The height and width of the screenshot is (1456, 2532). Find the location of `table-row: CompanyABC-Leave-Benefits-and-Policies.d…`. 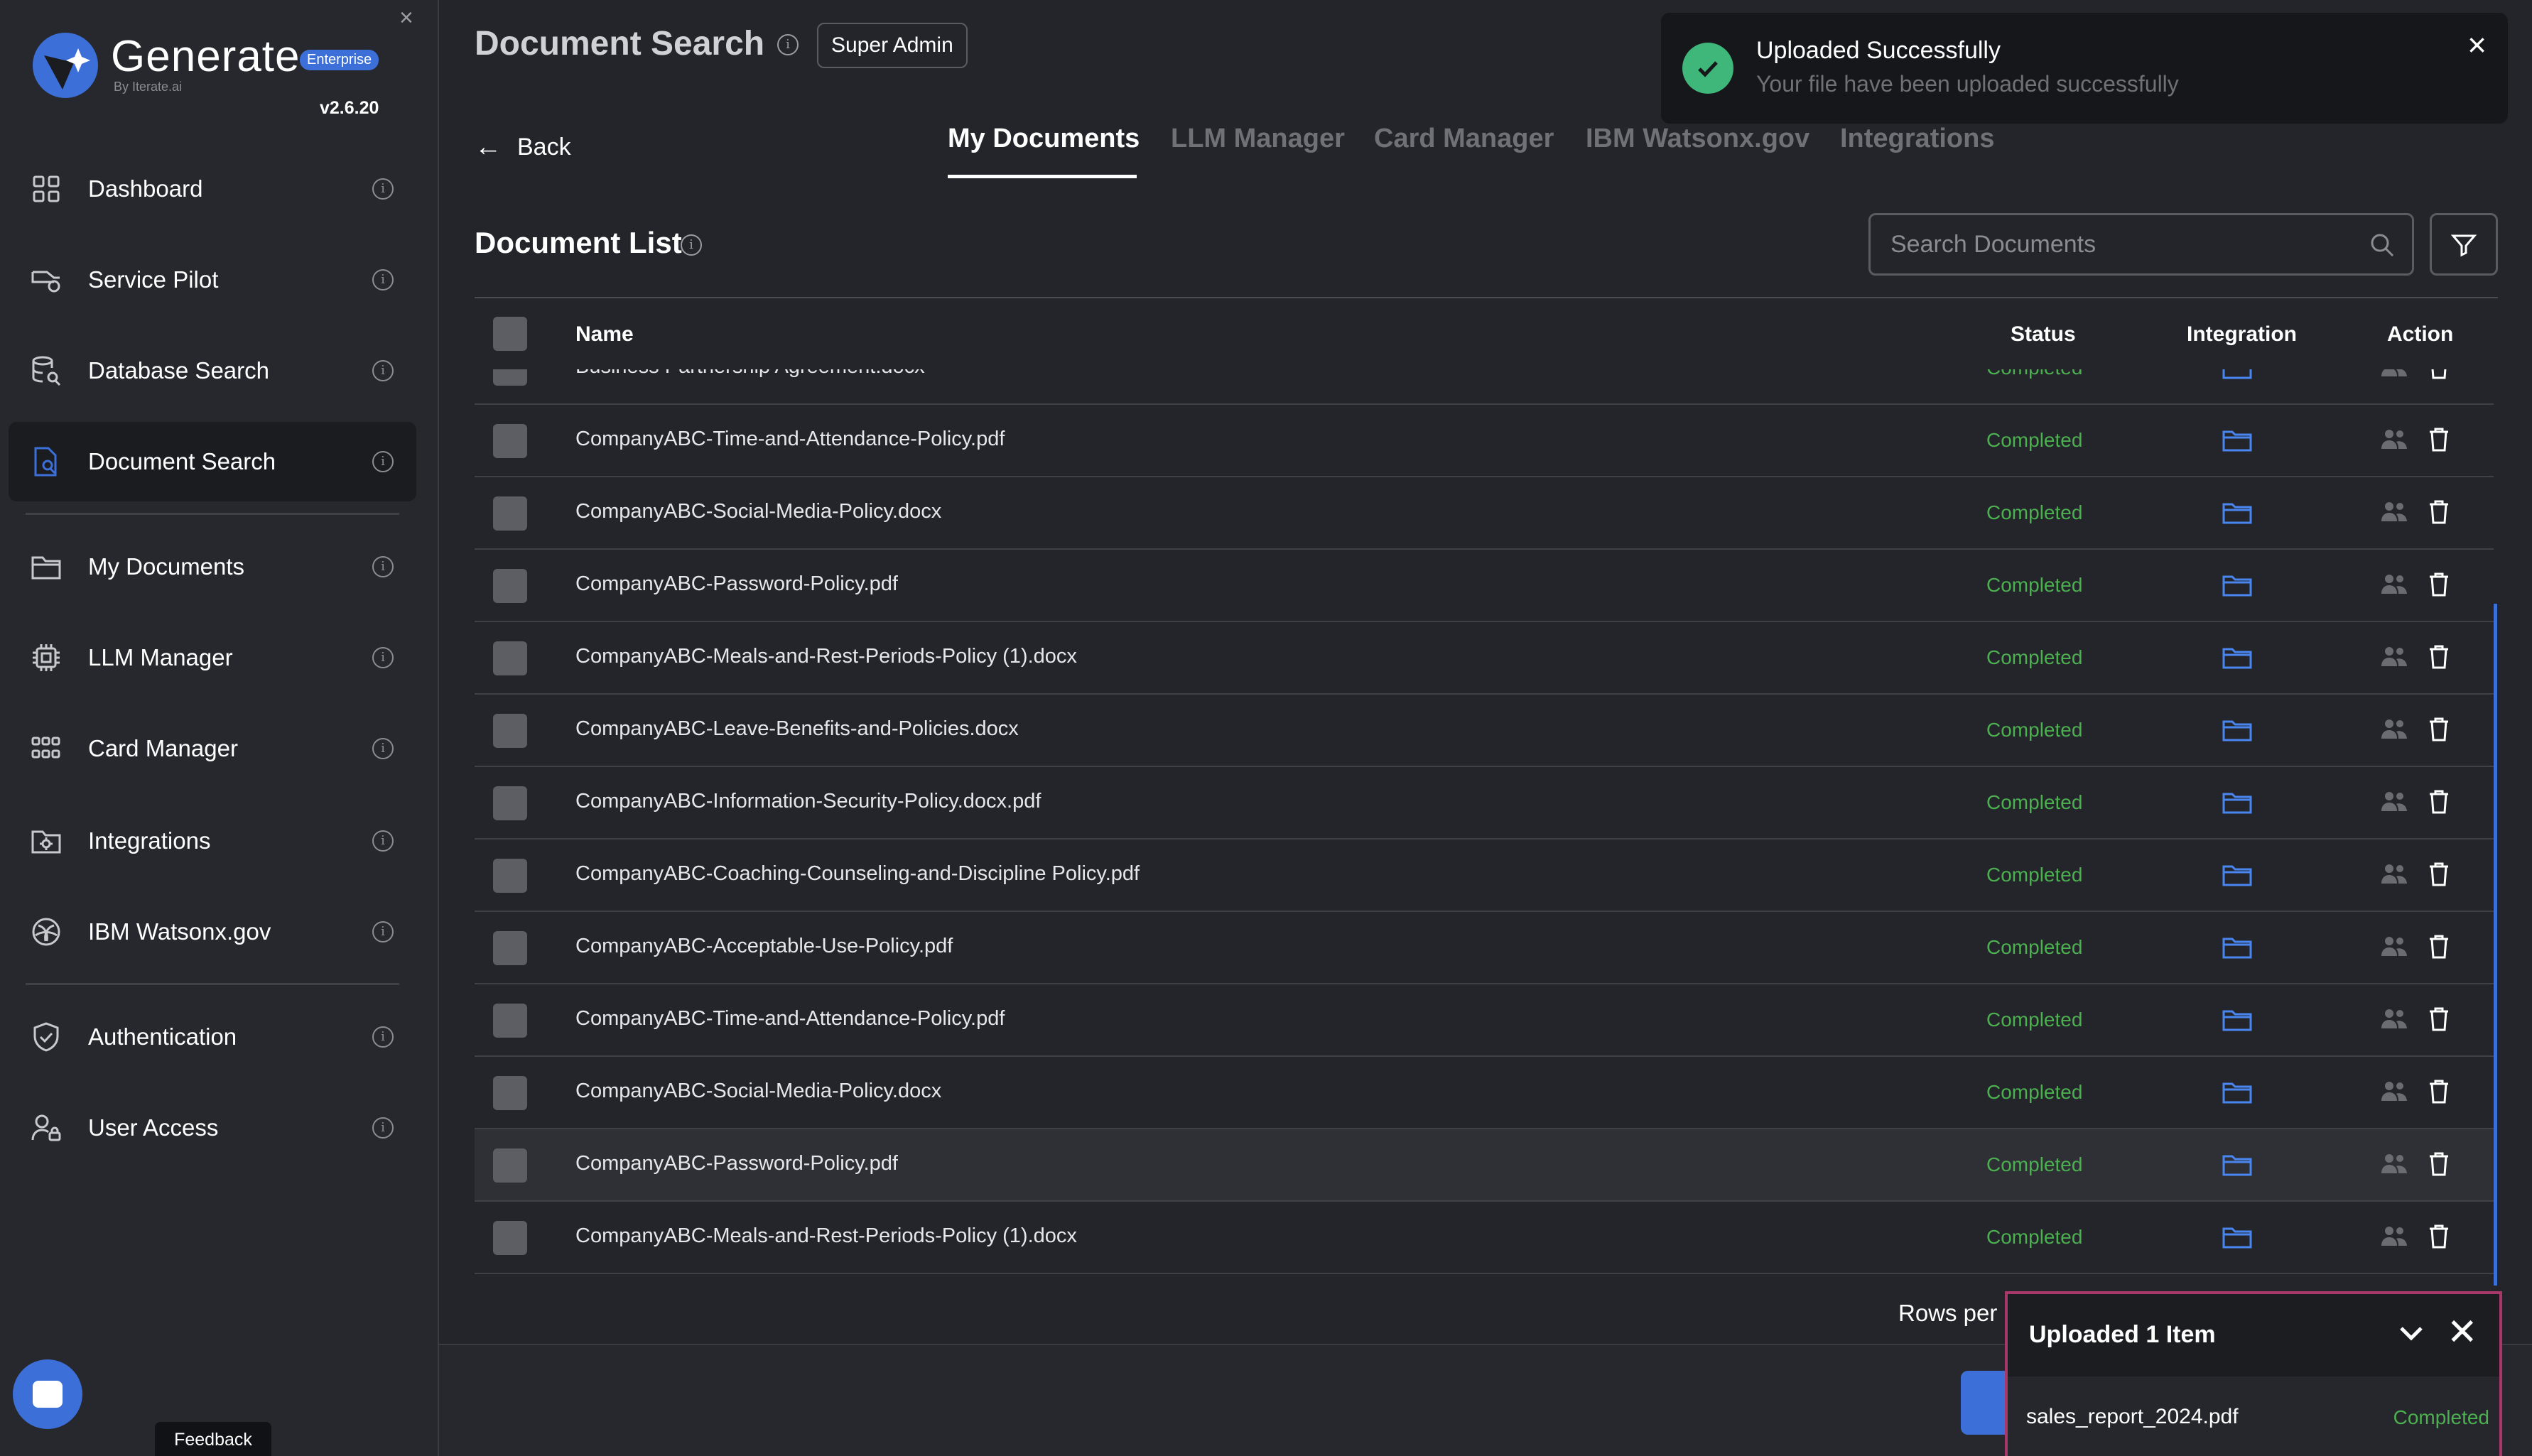

table-row: CompanyABC-Leave-Benefits-and-Policies.d… is located at coordinates (1484, 731).